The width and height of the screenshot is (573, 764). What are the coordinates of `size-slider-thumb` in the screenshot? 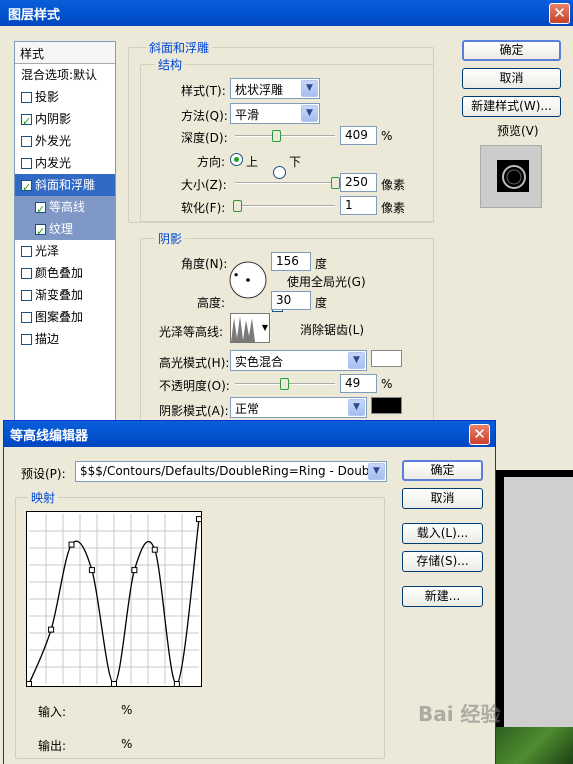 It's located at (335, 183).